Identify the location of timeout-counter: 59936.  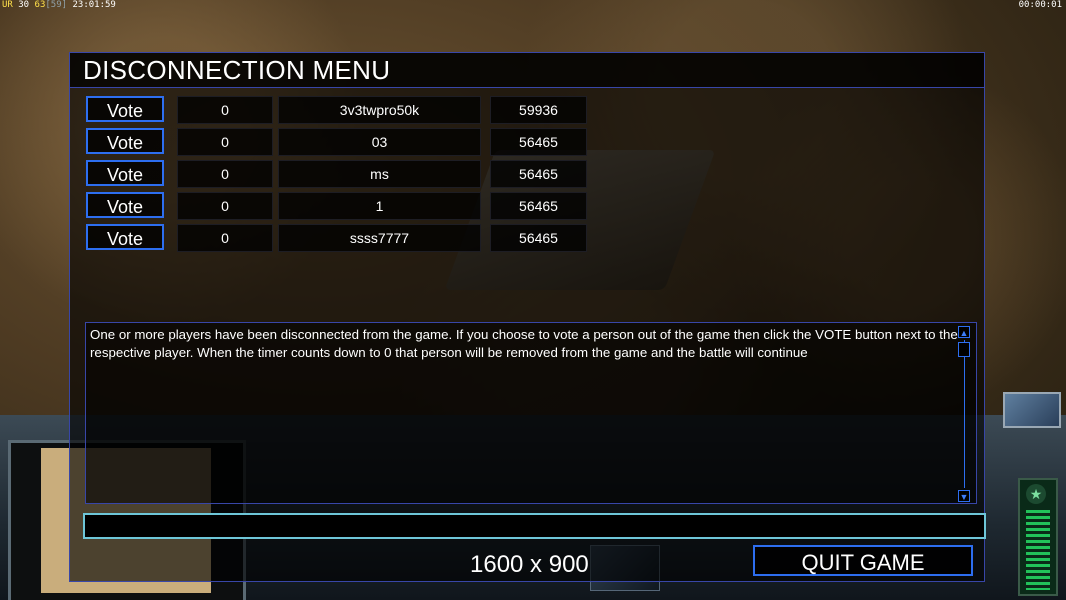
(538, 110).